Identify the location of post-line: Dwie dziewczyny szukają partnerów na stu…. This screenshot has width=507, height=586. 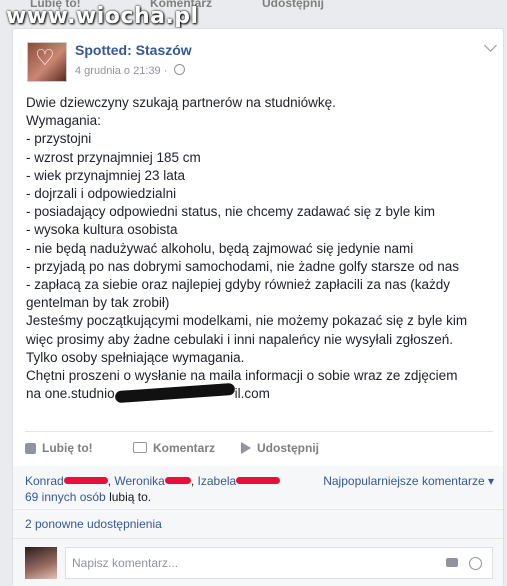
(181, 102).